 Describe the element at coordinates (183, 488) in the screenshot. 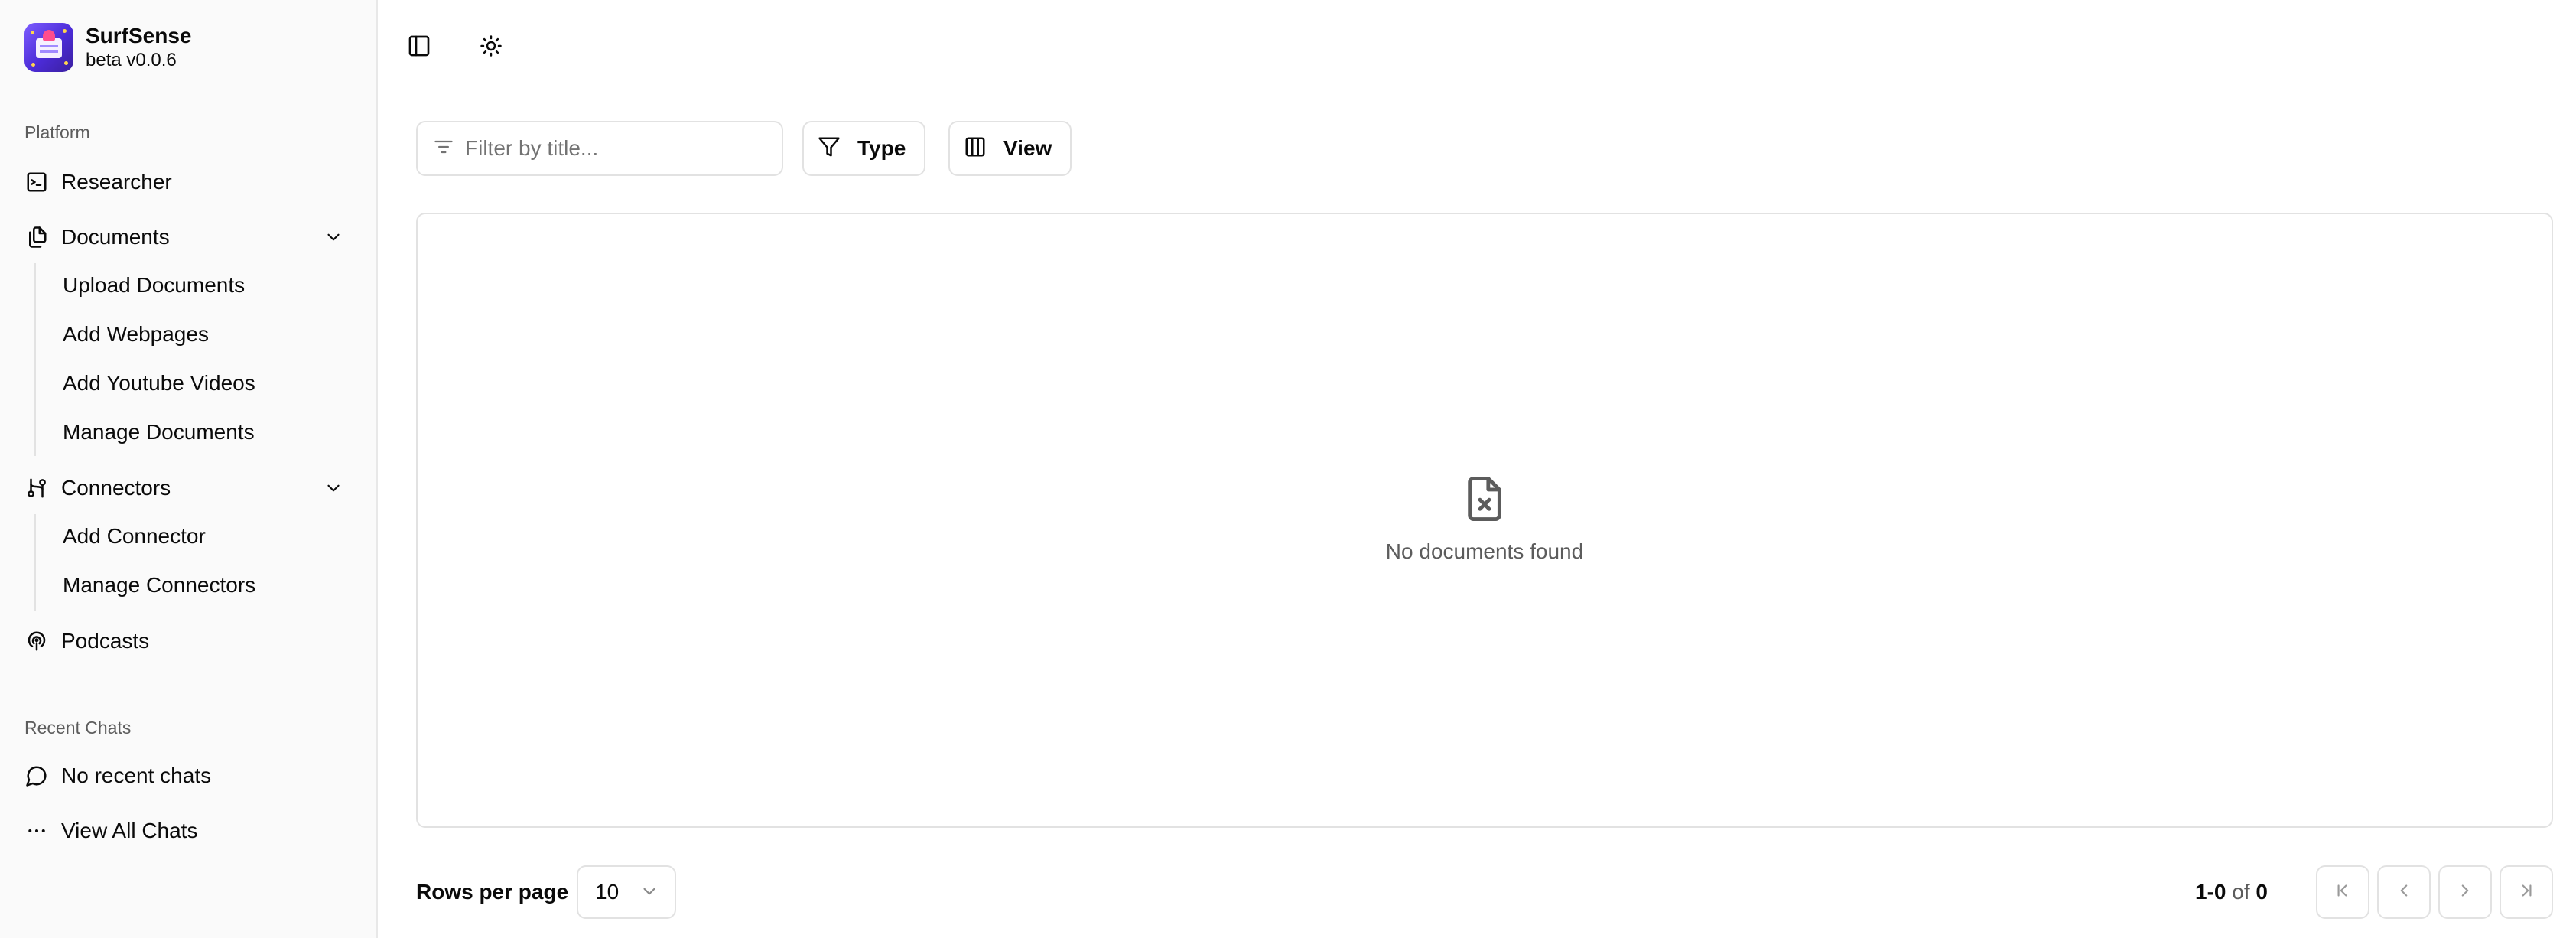

I see `sidebar-item-connectors: Connectors` at that location.